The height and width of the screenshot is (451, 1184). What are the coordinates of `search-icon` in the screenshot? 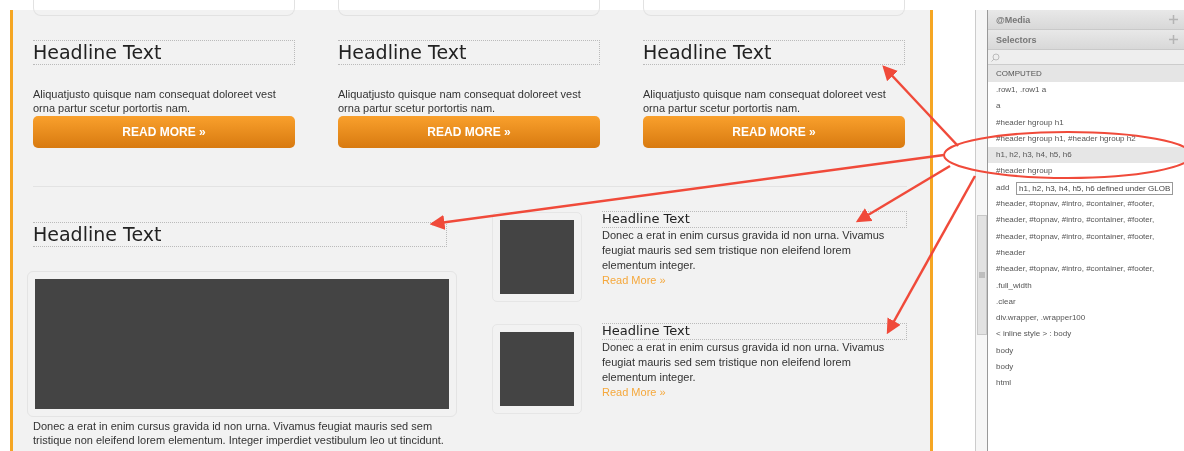 It's located at (995, 57).